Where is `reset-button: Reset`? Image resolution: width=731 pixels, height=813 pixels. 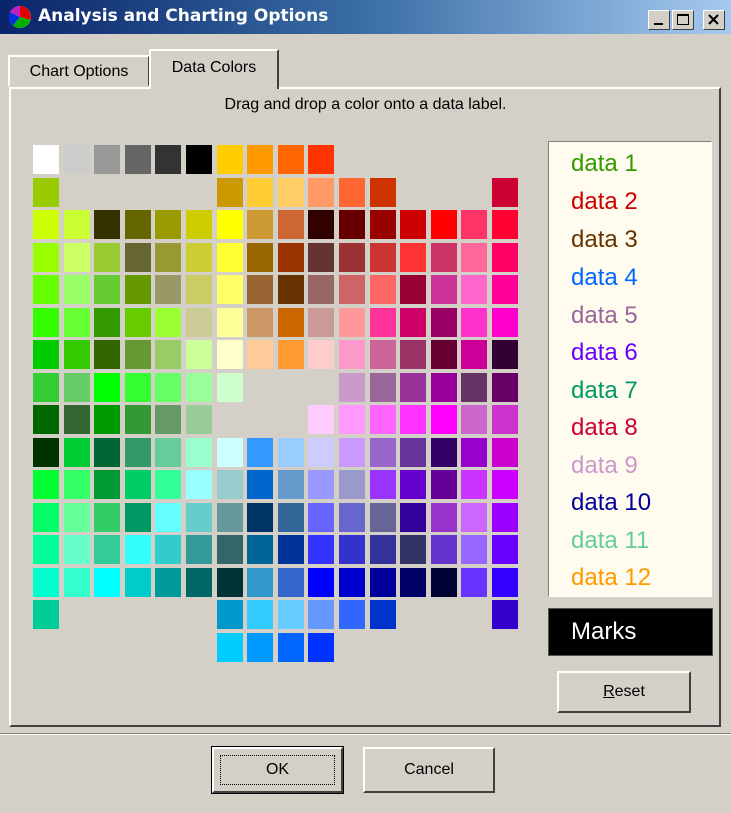 reset-button: Reset is located at coordinates (624, 692).